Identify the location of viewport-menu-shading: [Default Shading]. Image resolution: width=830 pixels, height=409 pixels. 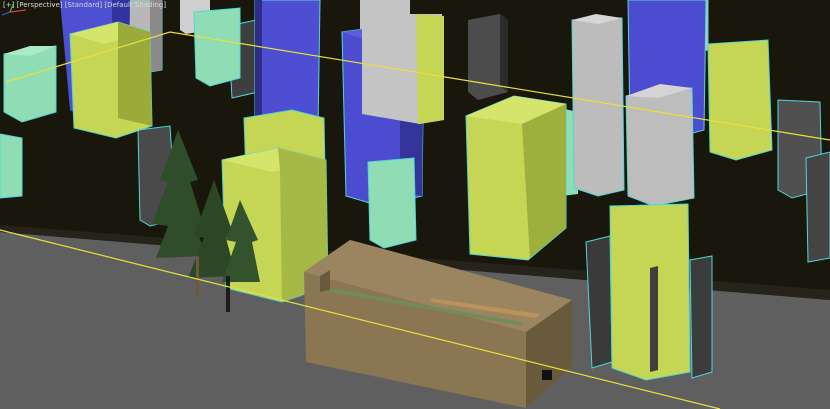
(135, 5).